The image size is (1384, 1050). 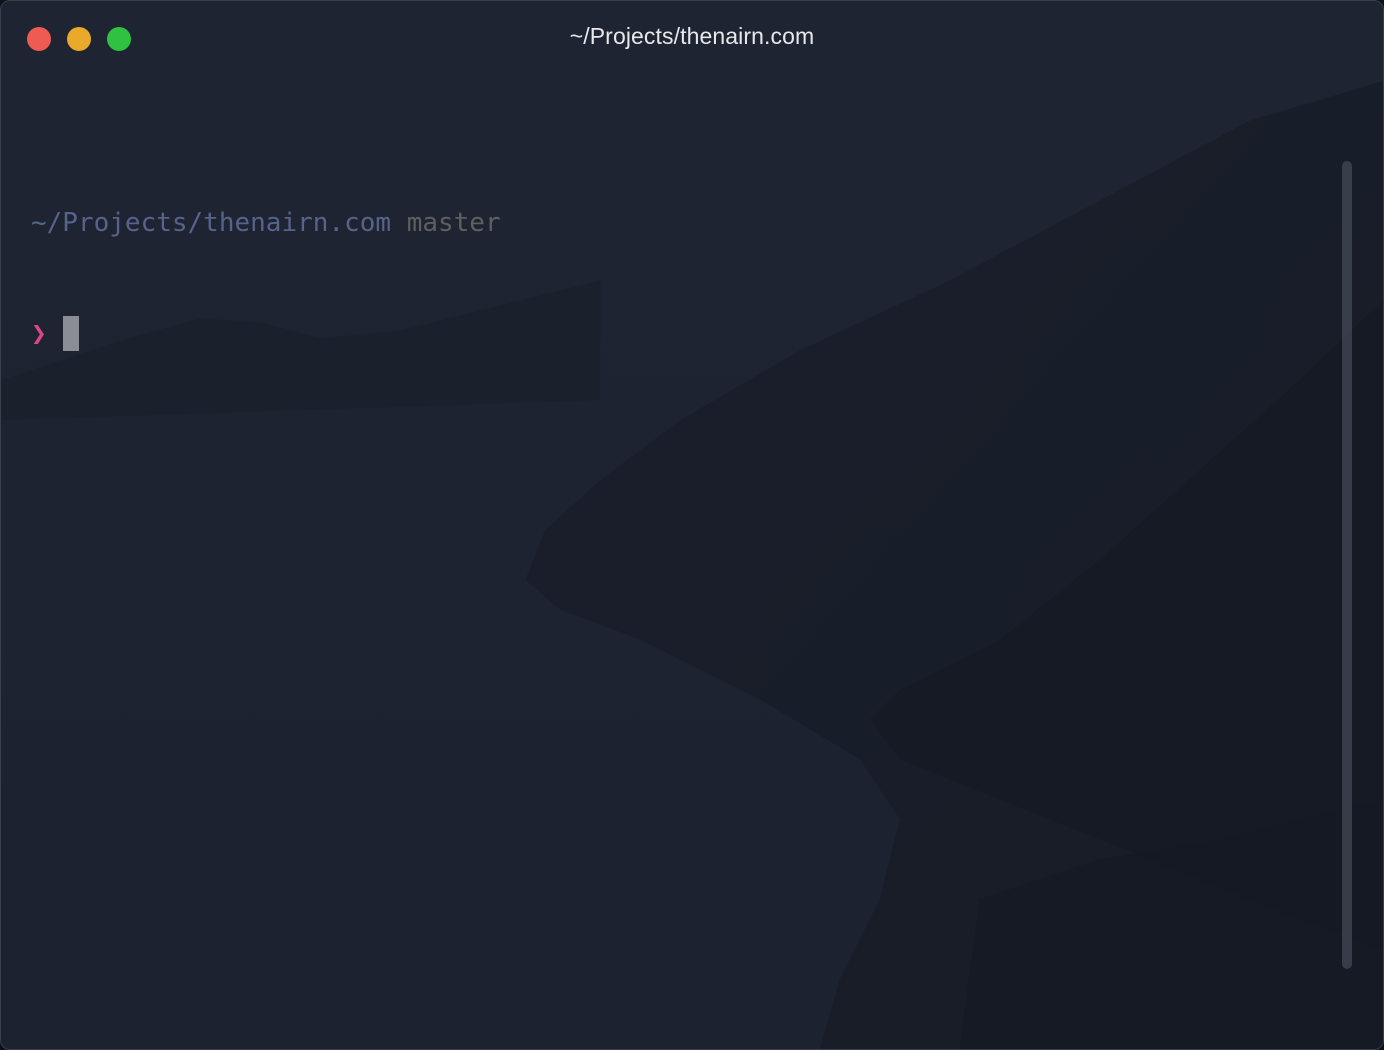 What do you see at coordinates (1347, 565) in the screenshot?
I see `scrollbar` at bounding box center [1347, 565].